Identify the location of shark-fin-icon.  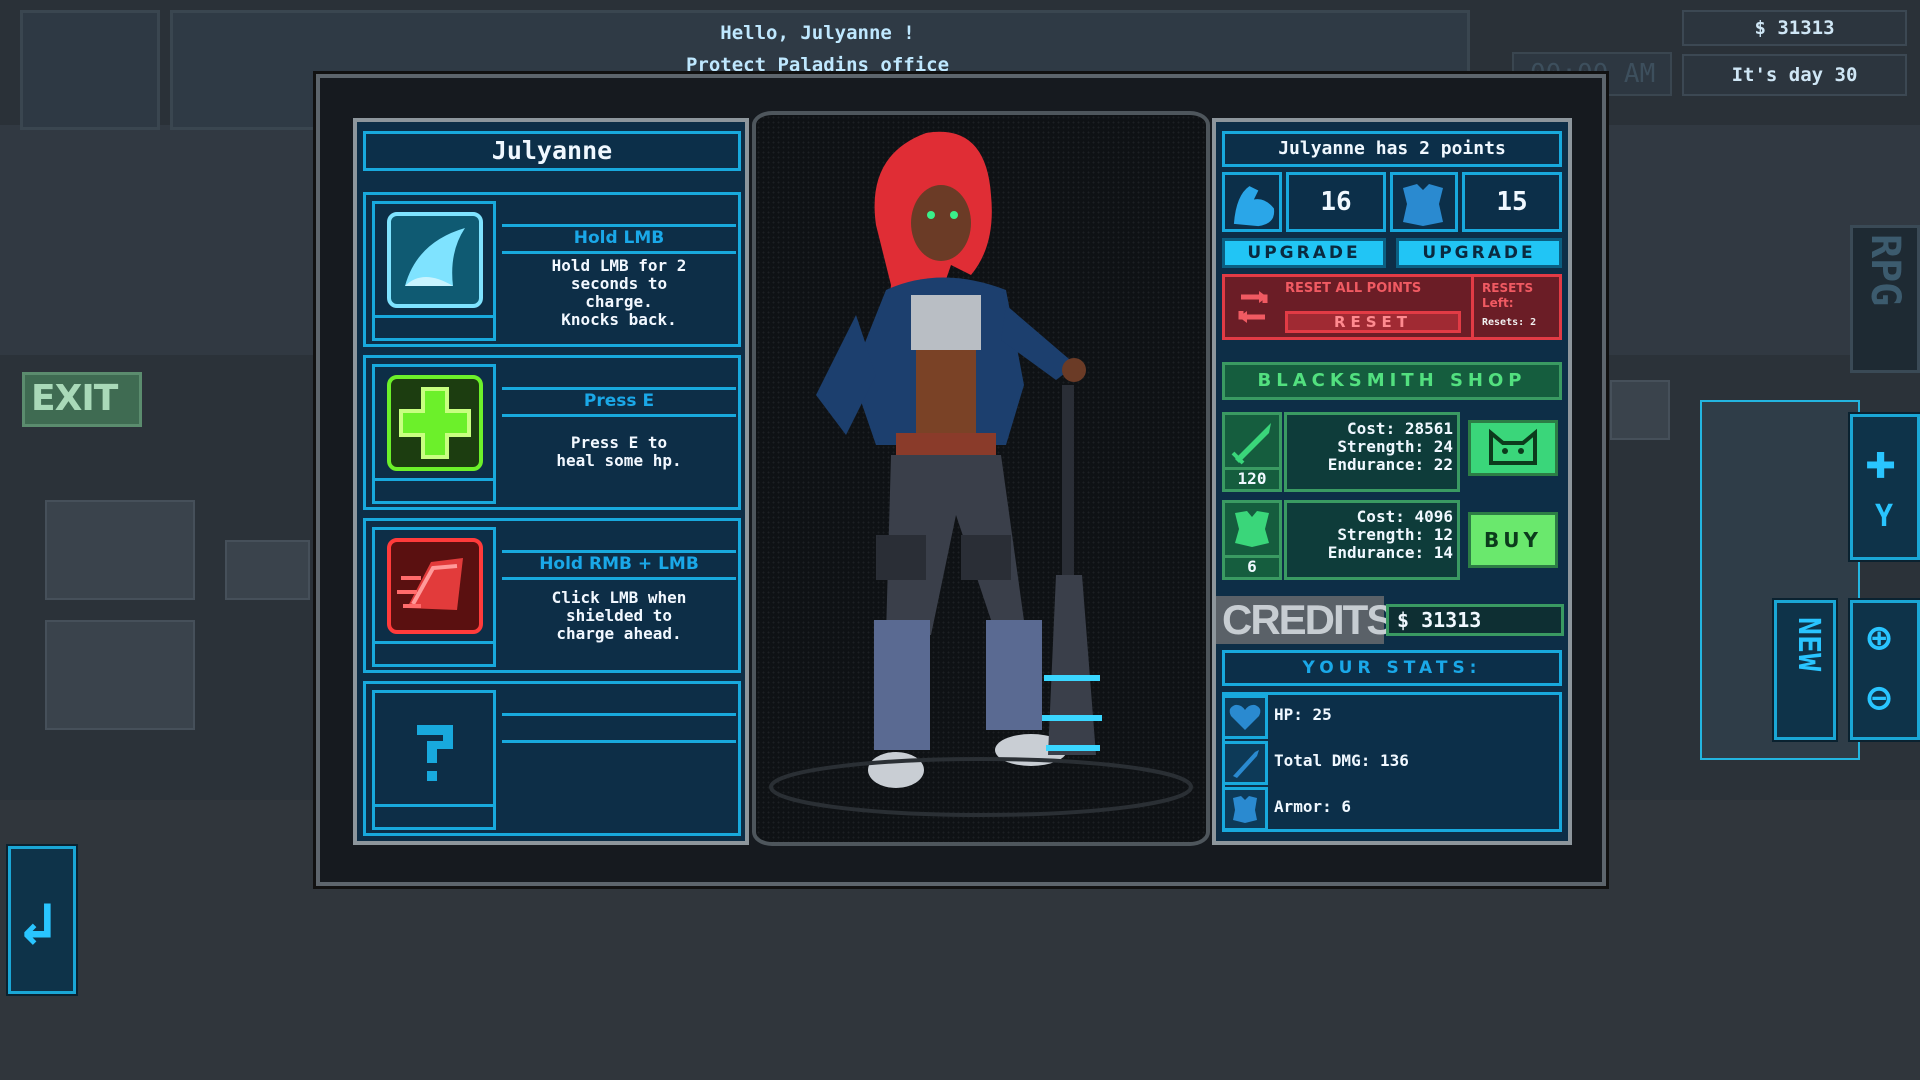
(435, 260).